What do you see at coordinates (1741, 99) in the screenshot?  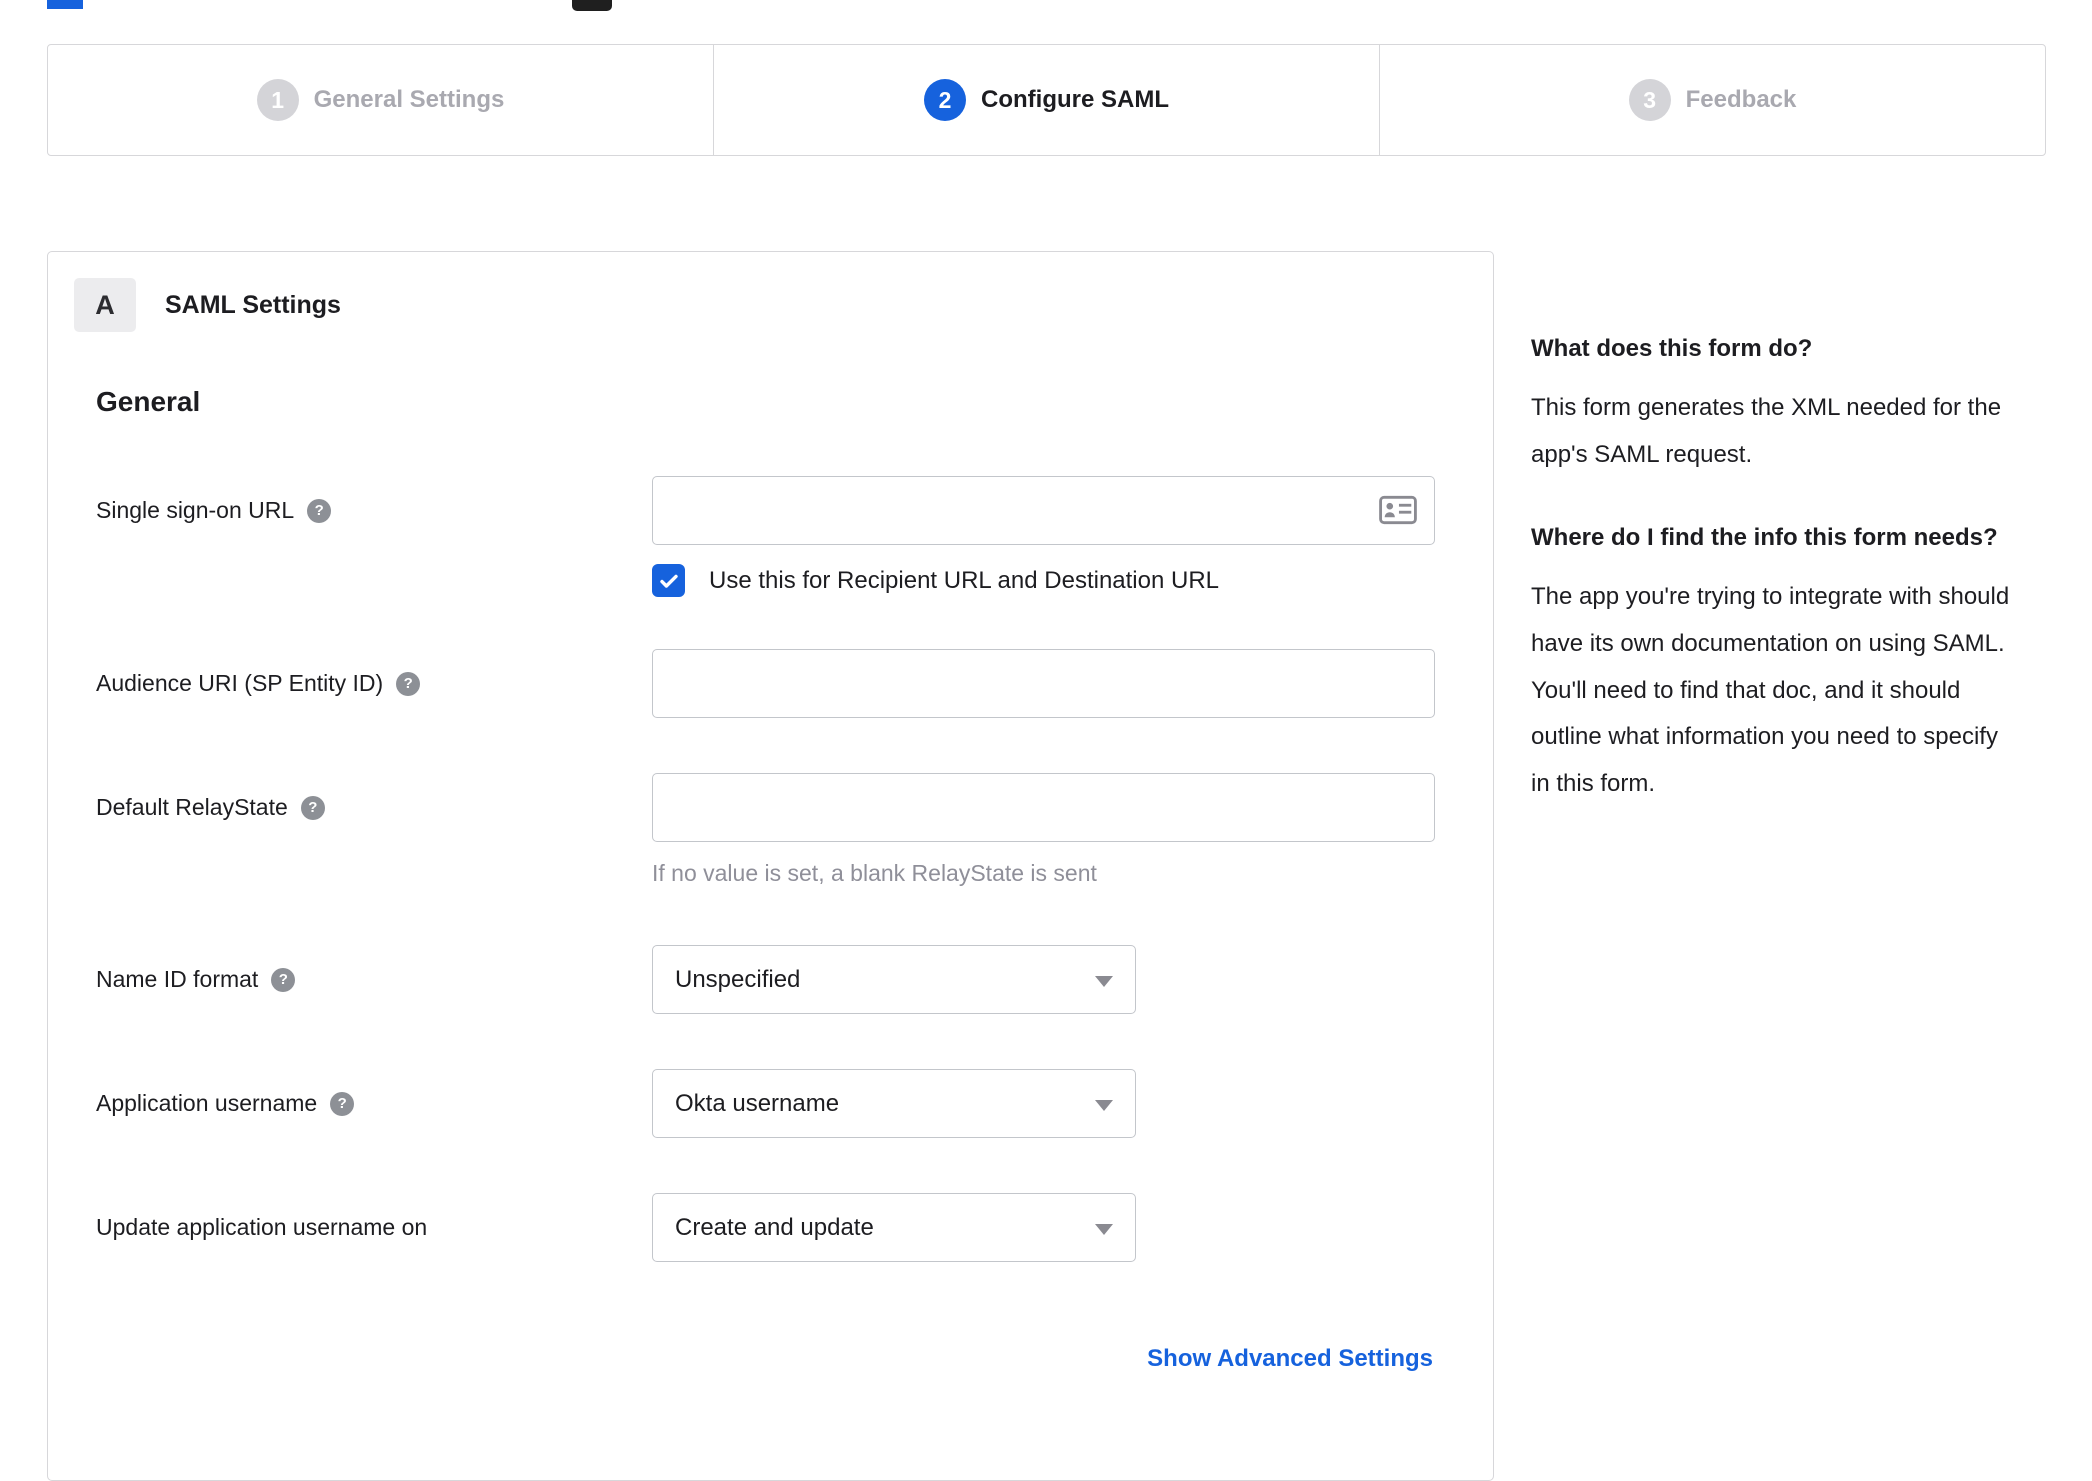 I see `step-label: Feedback` at bounding box center [1741, 99].